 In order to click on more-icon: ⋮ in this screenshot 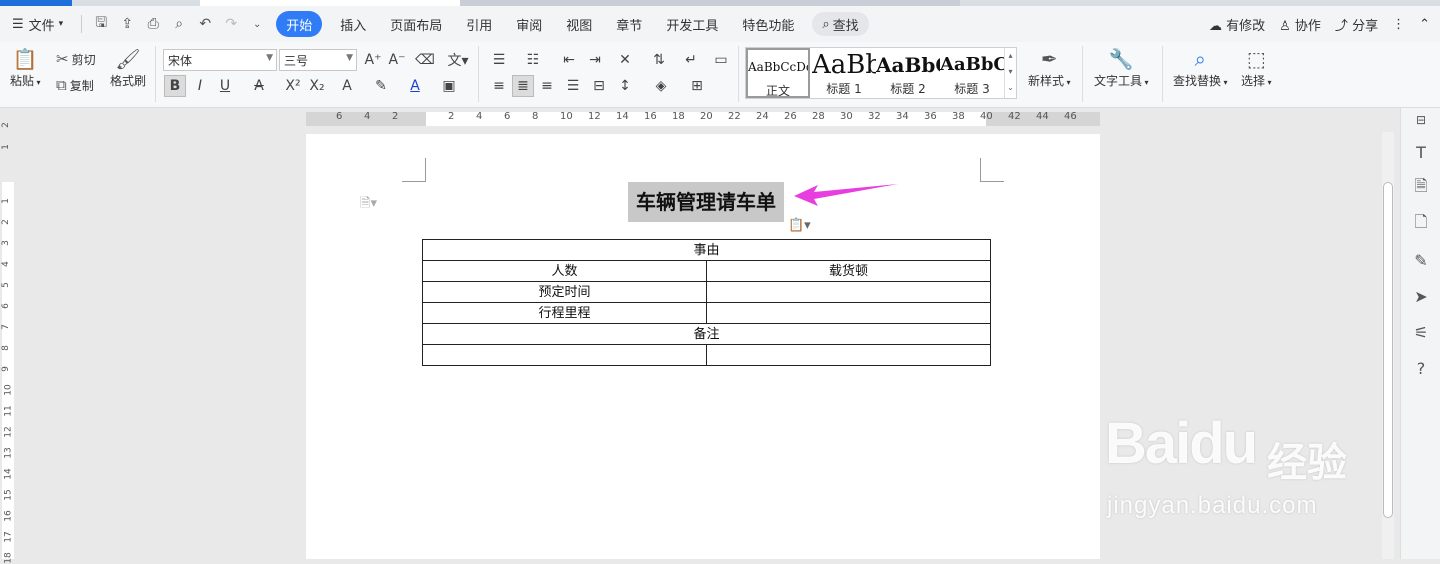, I will do `click(1398, 24)`.